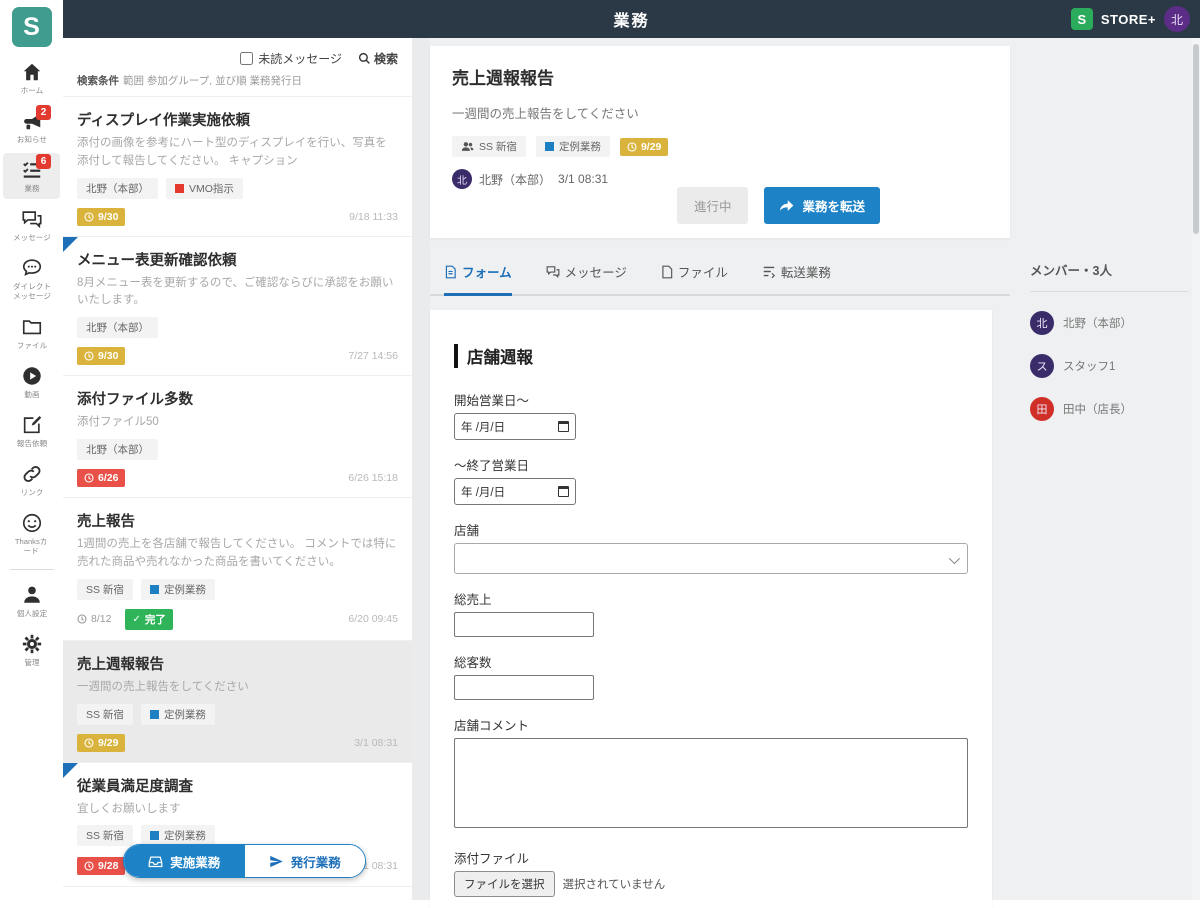  Describe the element at coordinates (101, 478) in the screenshot. I see `overdue-badge: 6/26` at that location.